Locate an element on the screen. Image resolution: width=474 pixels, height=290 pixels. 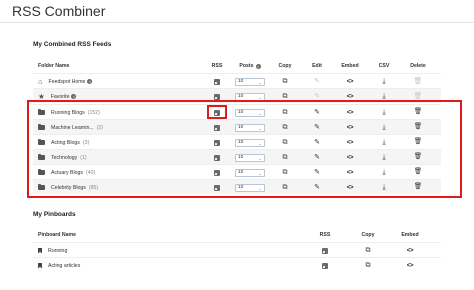
edit-cell: ✎ is located at coordinates (317, 81).